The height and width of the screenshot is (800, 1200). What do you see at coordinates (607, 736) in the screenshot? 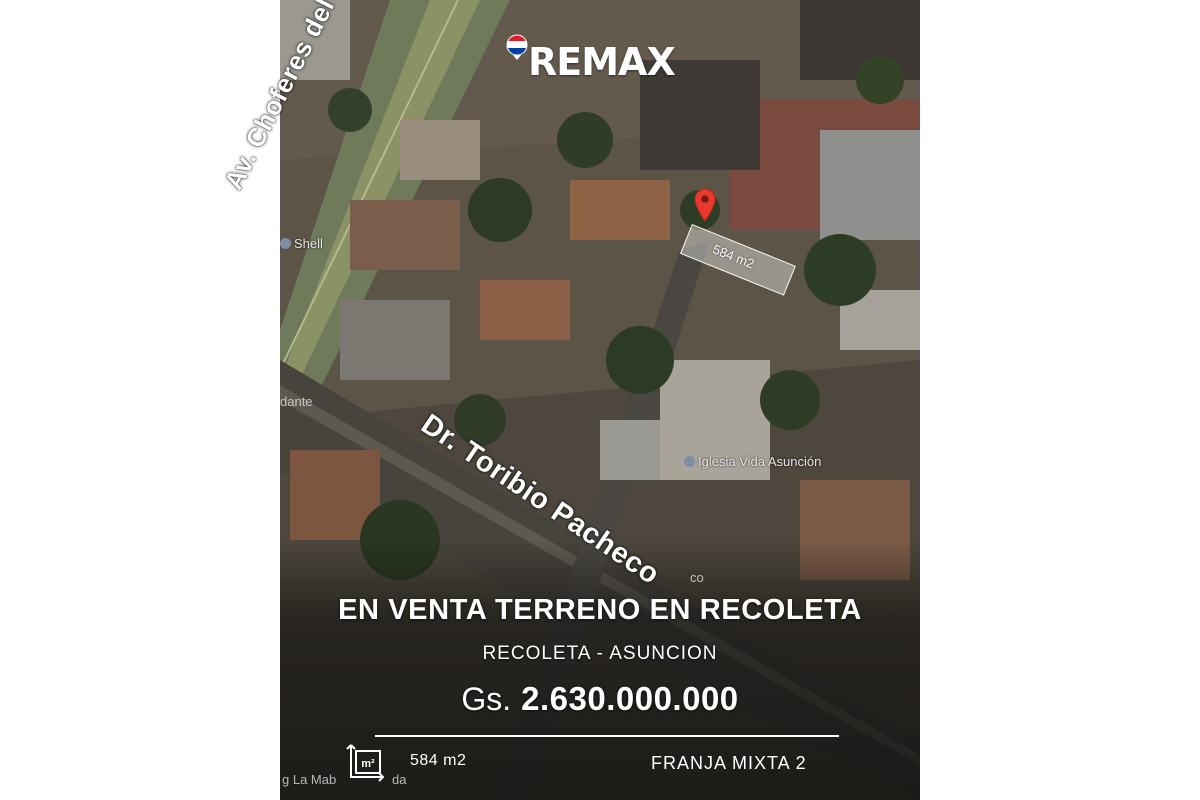
I see `caption-divider` at bounding box center [607, 736].